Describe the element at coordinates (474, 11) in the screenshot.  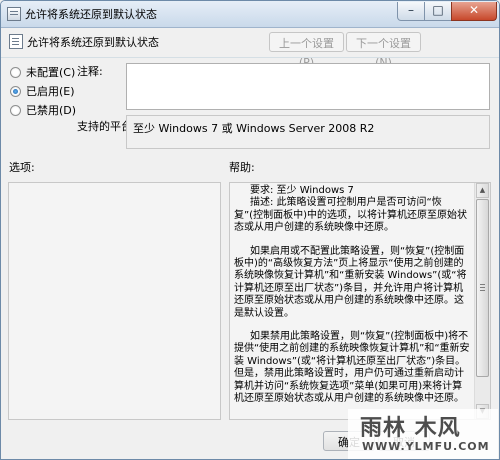
I see `close-button: ✕` at that location.